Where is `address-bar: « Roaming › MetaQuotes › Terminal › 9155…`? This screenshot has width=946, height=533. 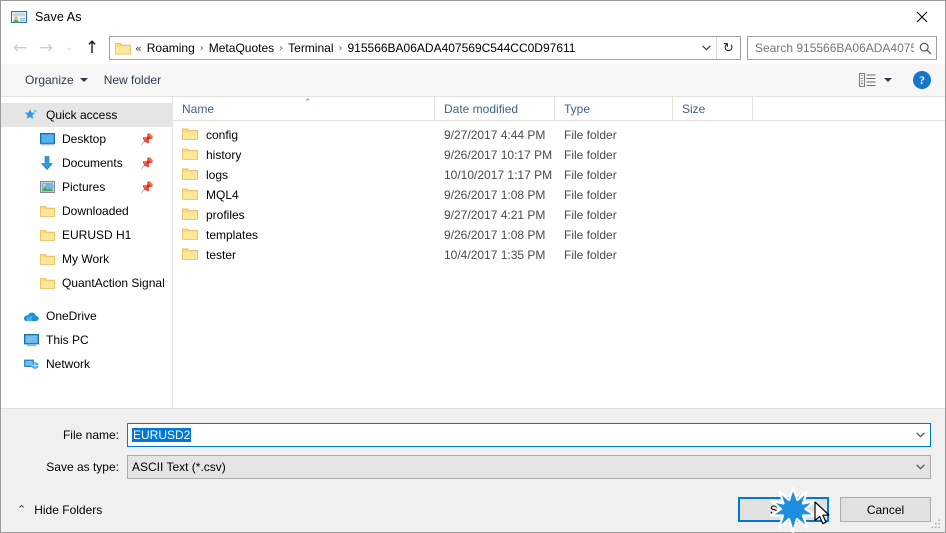
address-bar: « Roaming › MetaQuotes › Terminal › 9155… is located at coordinates (425, 48).